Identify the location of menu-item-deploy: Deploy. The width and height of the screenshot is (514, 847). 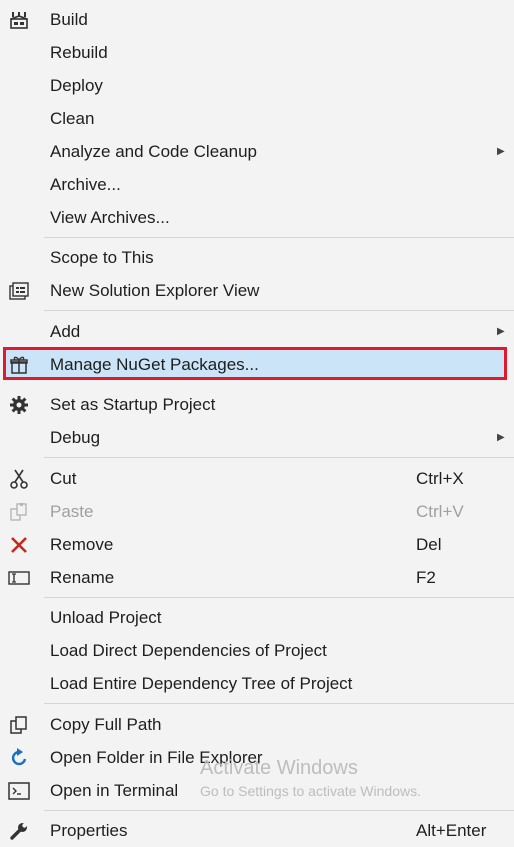
(257, 85).